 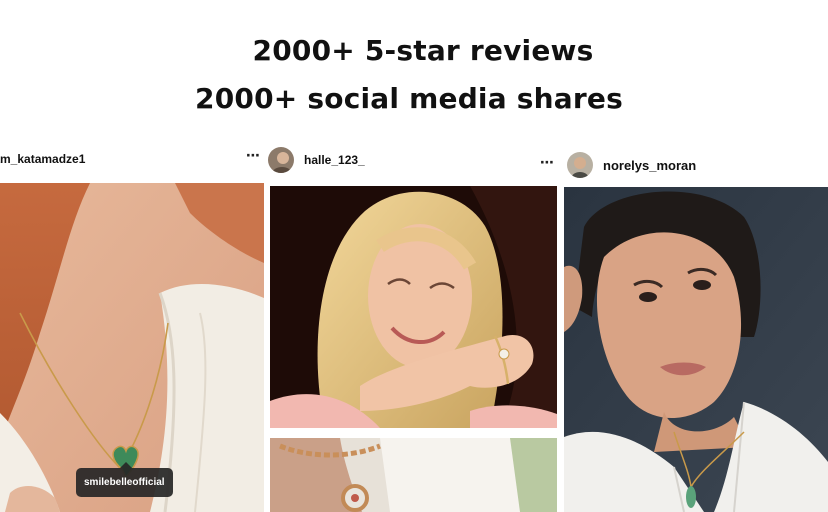 I want to click on avatar-halle-icon, so click(x=281, y=160).